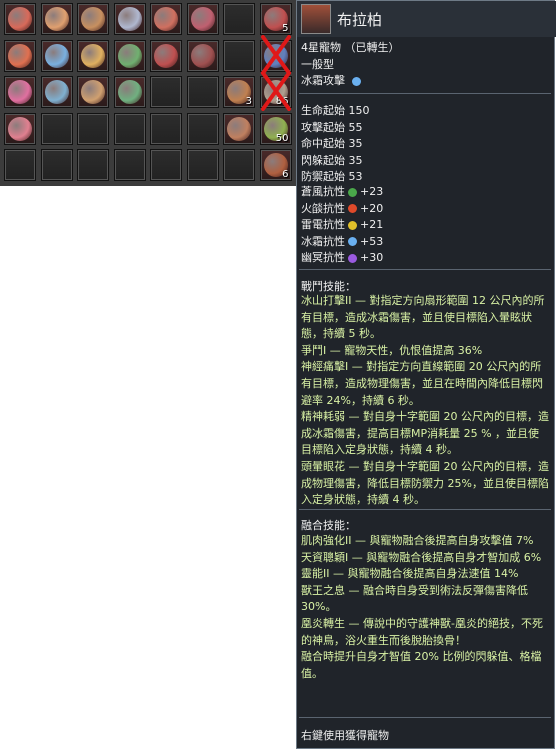  I want to click on item-quantity: 6, so click(285, 174).